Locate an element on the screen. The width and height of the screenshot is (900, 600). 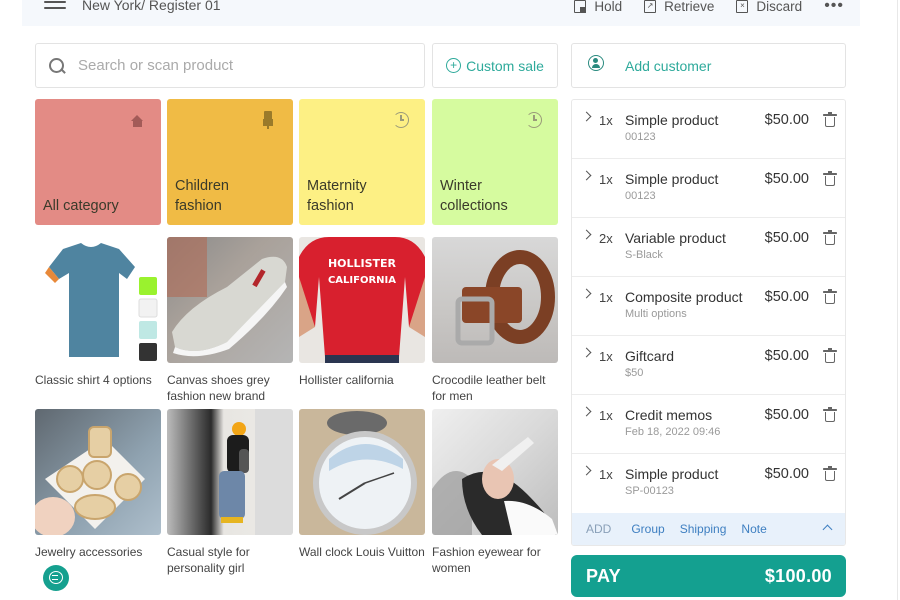
product-card: Canvas shoes grey fashion new brand is located at coordinates (230, 320).